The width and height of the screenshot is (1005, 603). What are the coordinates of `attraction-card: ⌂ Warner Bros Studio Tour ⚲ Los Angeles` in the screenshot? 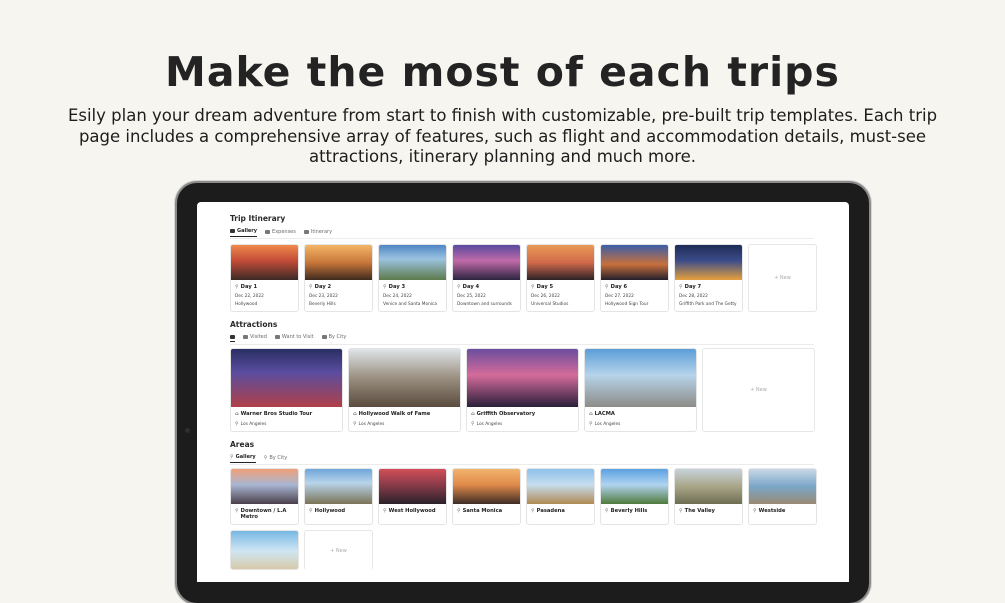 It's located at (286, 390).